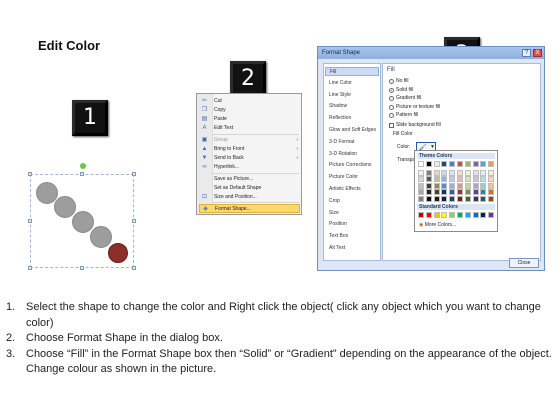 This screenshot has width=560, height=420. I want to click on nav-item: 3-D Rotation, so click(352, 154).